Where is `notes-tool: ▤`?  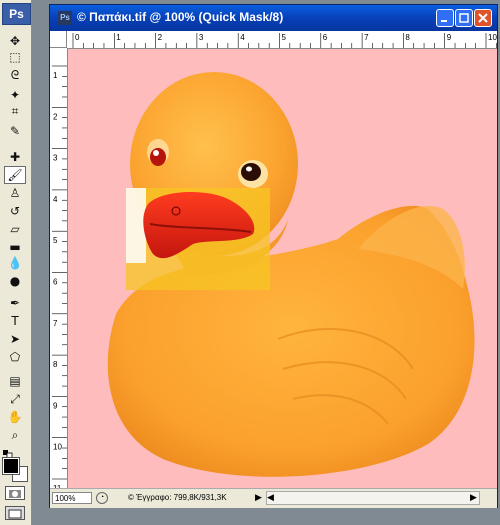 notes-tool: ▤ is located at coordinates (15, 381).